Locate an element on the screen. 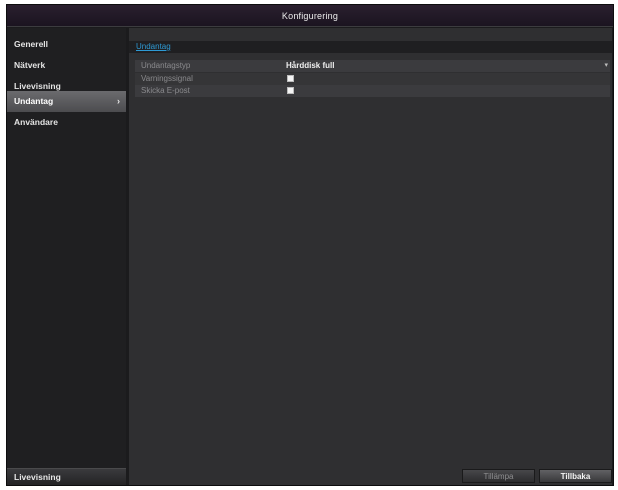 This screenshot has width=618, height=490. exception-type-label: Undantagstyp is located at coordinates (166, 65).